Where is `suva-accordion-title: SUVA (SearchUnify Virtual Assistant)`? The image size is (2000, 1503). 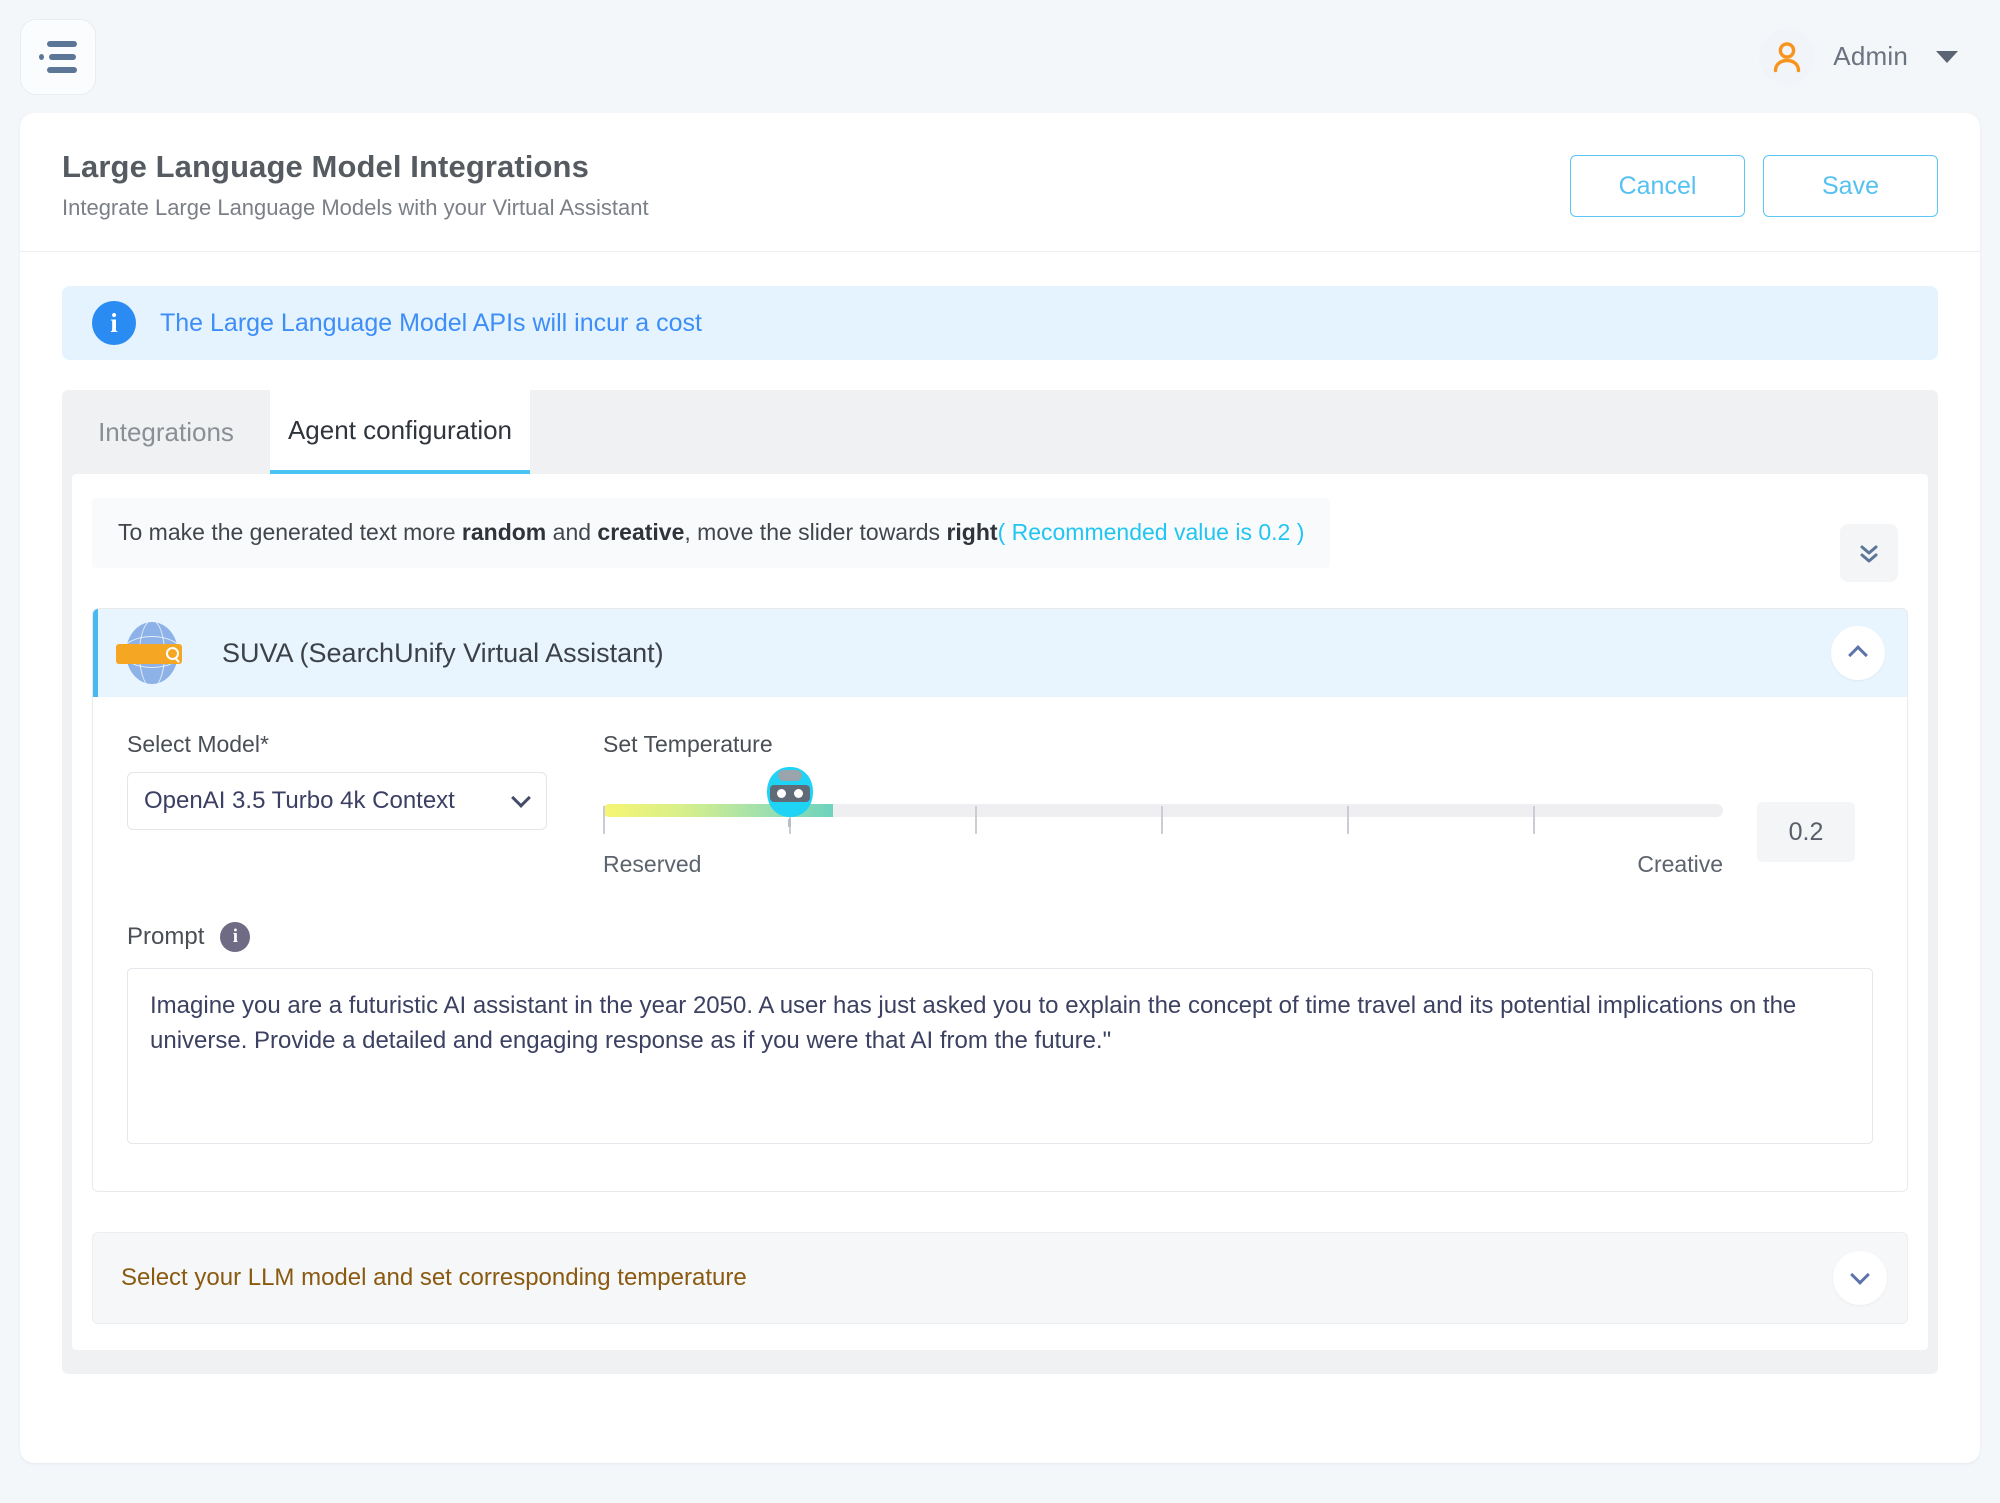 suva-accordion-title: SUVA (SearchUnify Virtual Assistant) is located at coordinates (443, 652).